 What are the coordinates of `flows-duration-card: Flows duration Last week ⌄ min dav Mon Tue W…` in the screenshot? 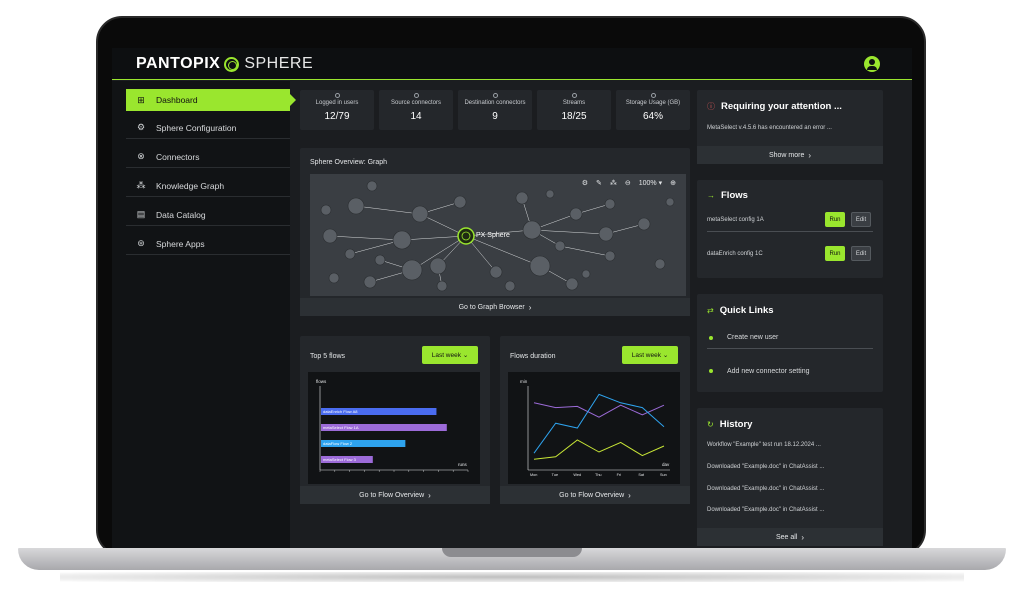 It's located at (595, 420).